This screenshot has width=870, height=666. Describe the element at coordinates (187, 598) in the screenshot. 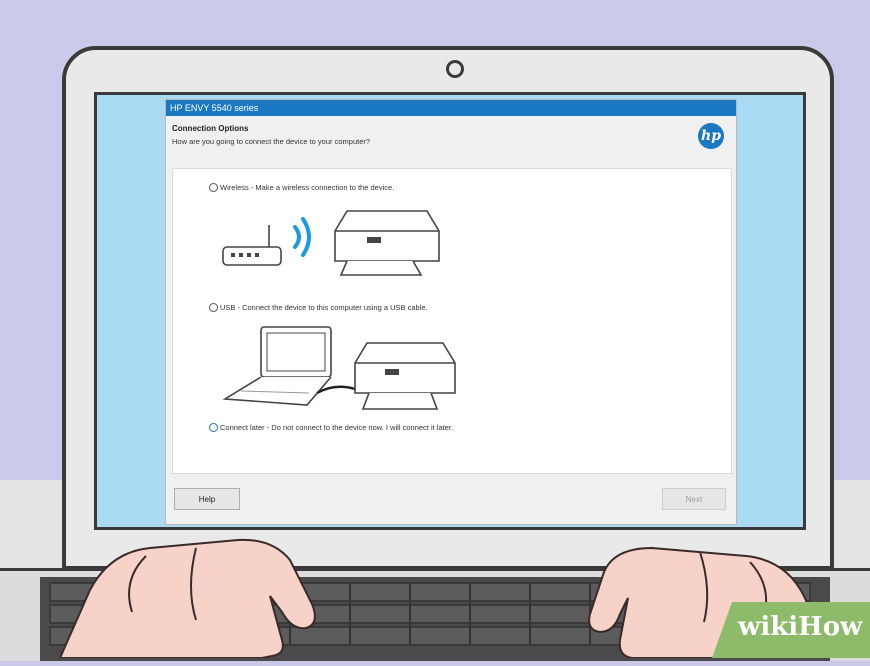

I see `left-hand` at that location.